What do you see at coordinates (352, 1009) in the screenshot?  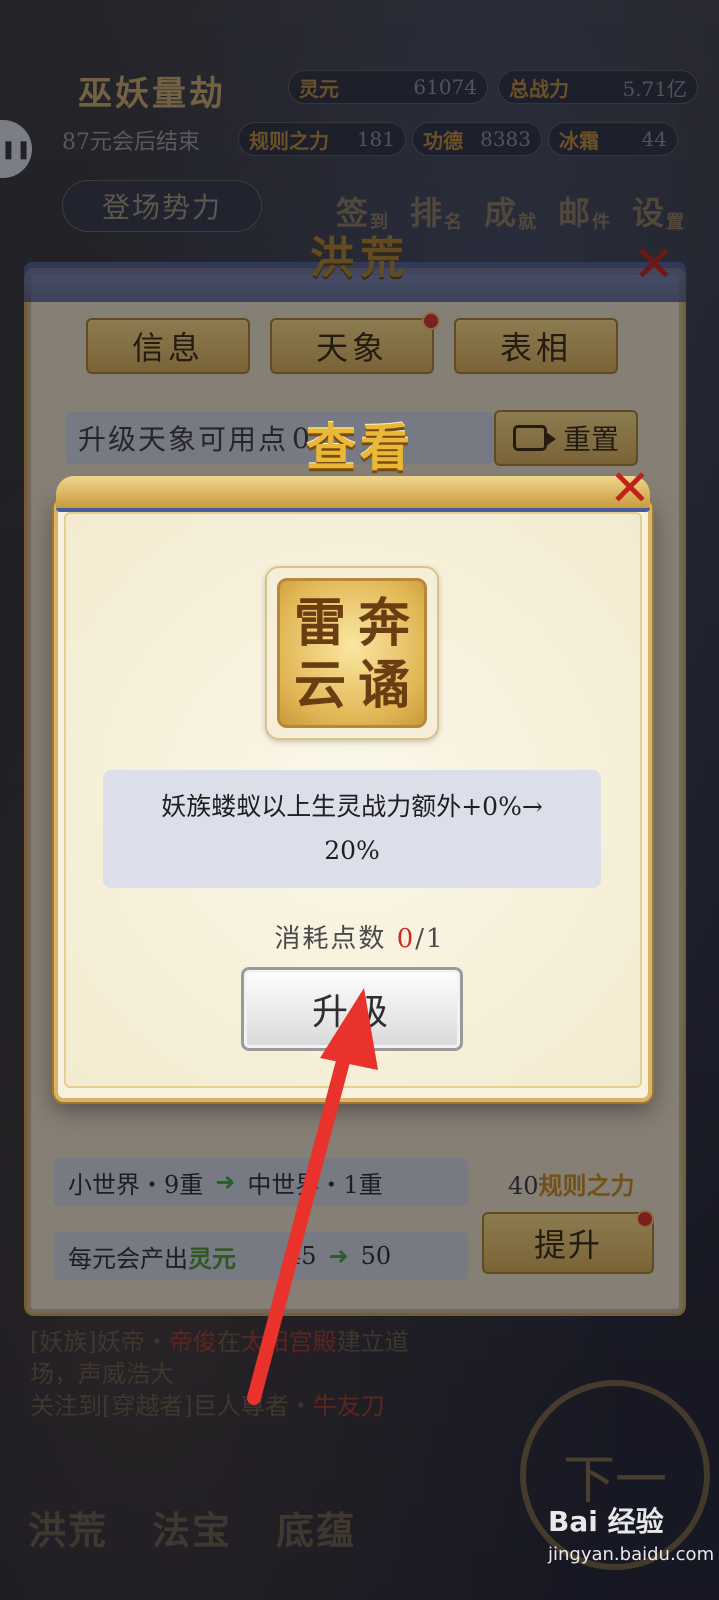 I see `upgrade-button: 升级` at bounding box center [352, 1009].